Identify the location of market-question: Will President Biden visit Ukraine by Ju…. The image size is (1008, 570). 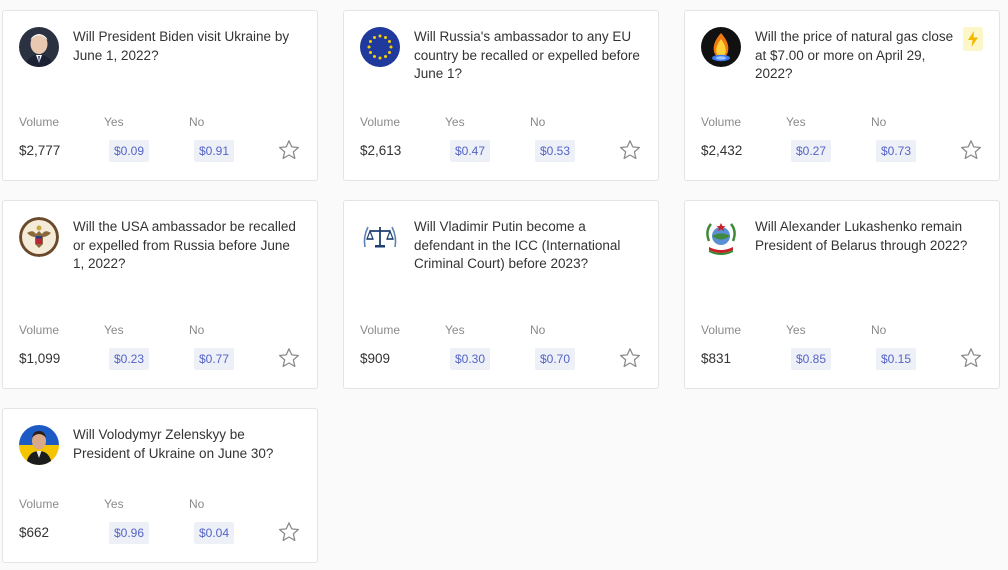
(187, 46).